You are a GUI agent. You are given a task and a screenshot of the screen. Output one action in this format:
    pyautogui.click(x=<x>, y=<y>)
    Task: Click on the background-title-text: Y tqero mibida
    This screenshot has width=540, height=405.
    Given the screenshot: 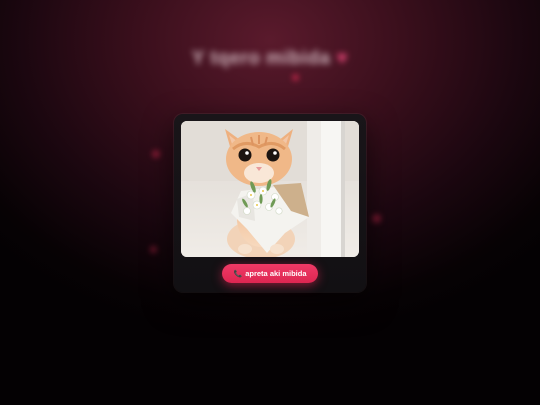 What is the action you would take?
    pyautogui.click(x=261, y=58)
    